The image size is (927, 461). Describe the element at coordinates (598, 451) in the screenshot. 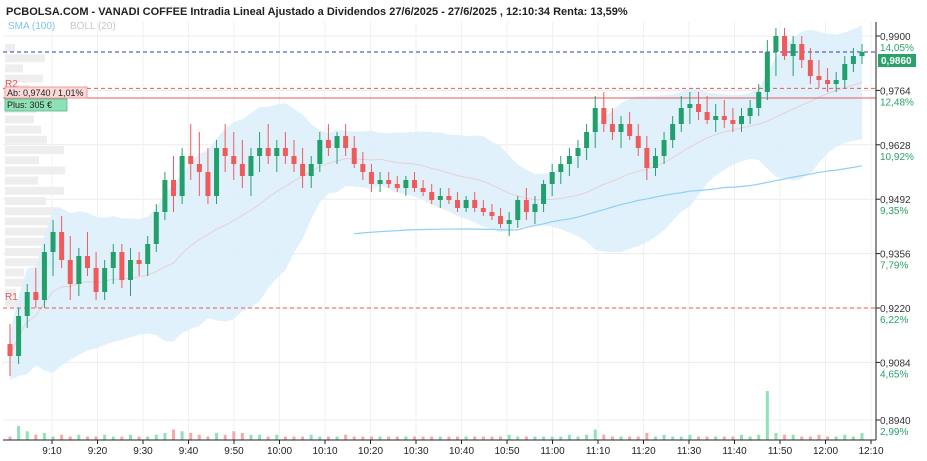

I see `x-tick-label-12: 11:10` at that location.